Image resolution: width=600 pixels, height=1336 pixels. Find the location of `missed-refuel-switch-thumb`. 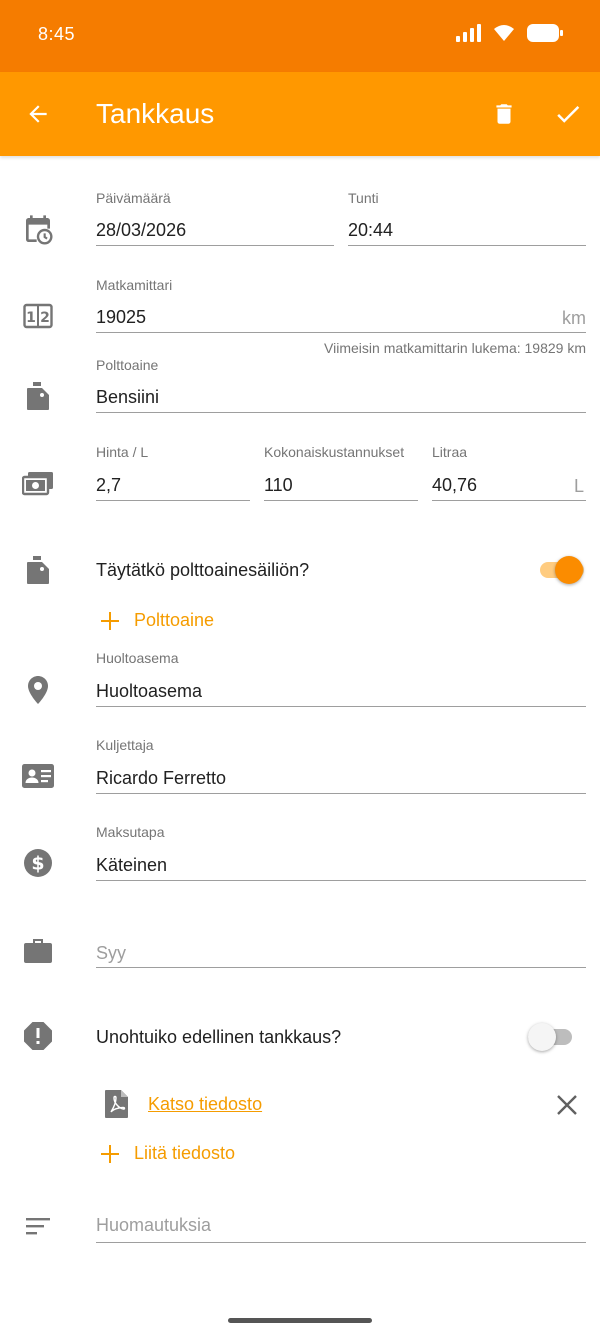

missed-refuel-switch-thumb is located at coordinates (542, 1037).